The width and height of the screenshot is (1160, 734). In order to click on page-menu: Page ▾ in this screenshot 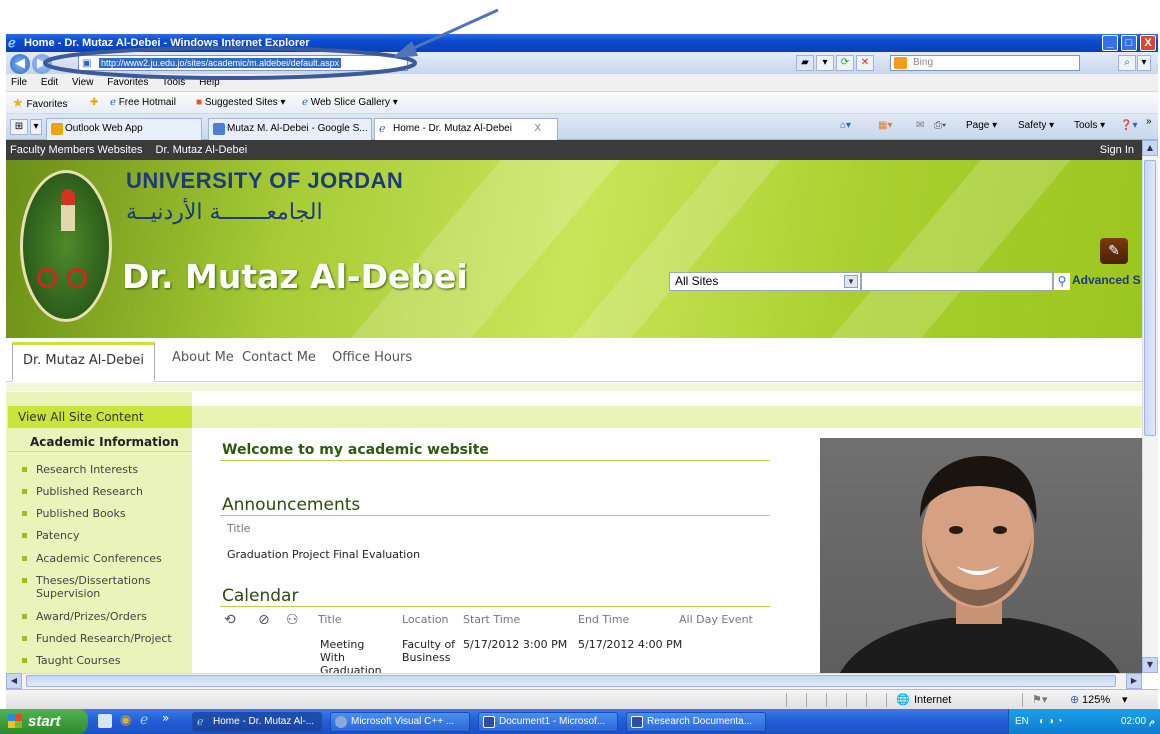, I will do `click(981, 125)`.